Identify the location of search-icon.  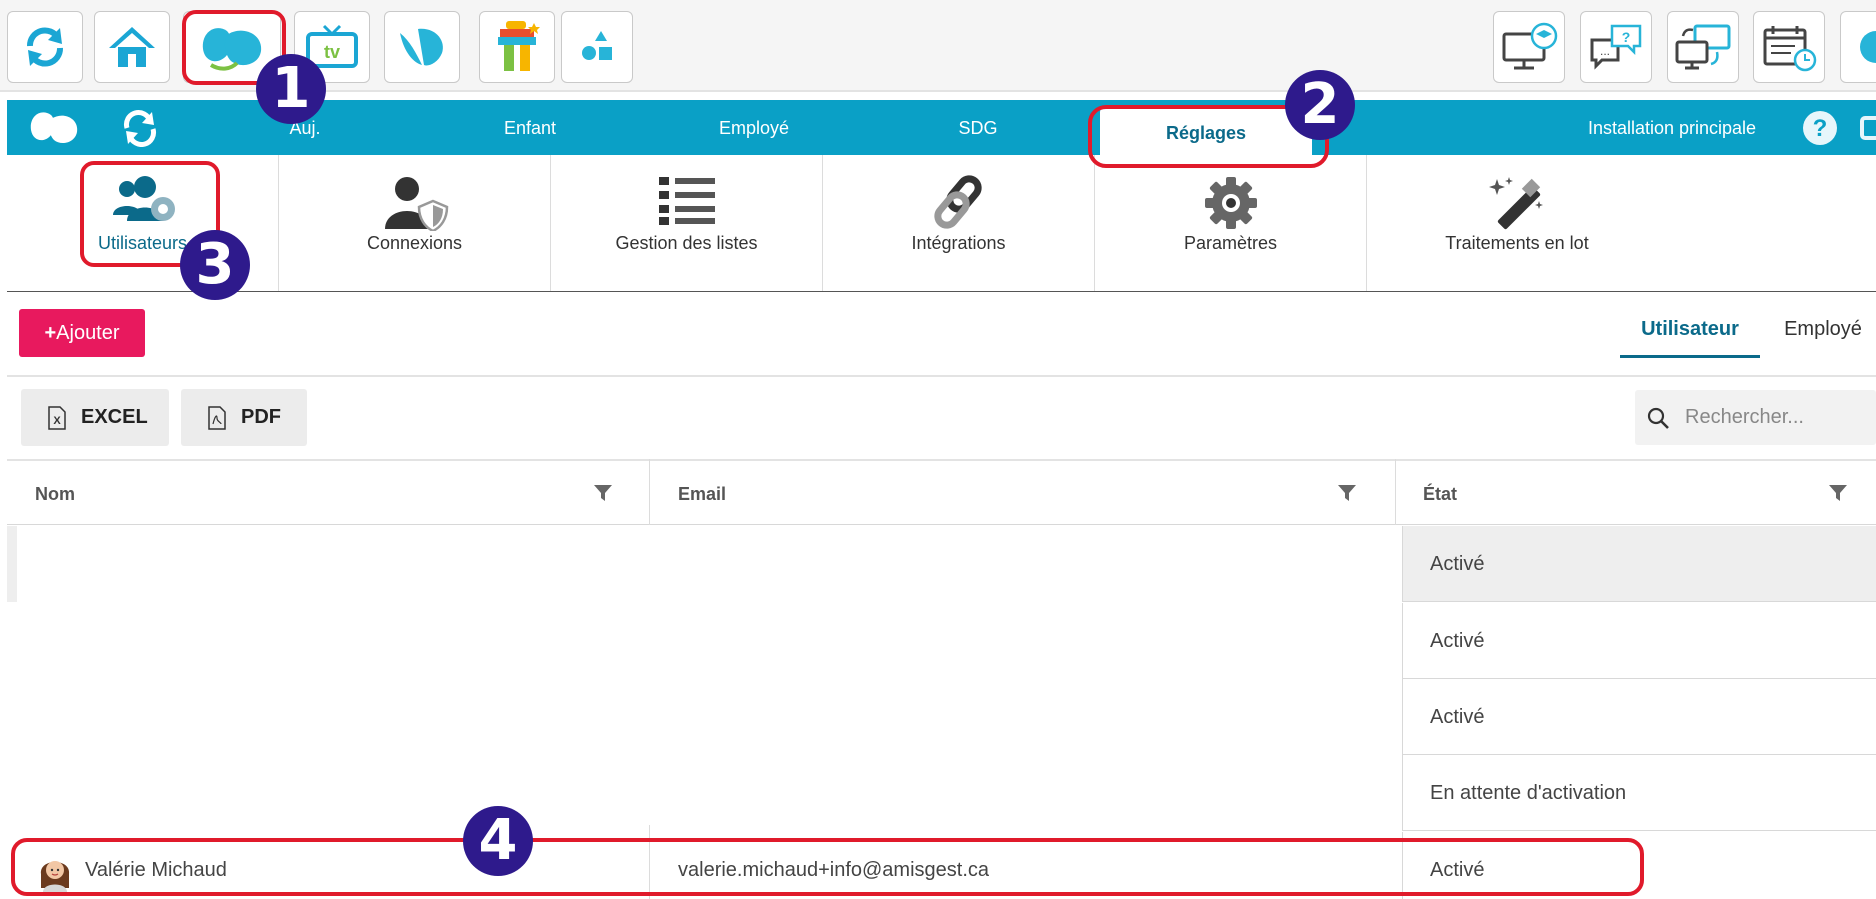
(1658, 418).